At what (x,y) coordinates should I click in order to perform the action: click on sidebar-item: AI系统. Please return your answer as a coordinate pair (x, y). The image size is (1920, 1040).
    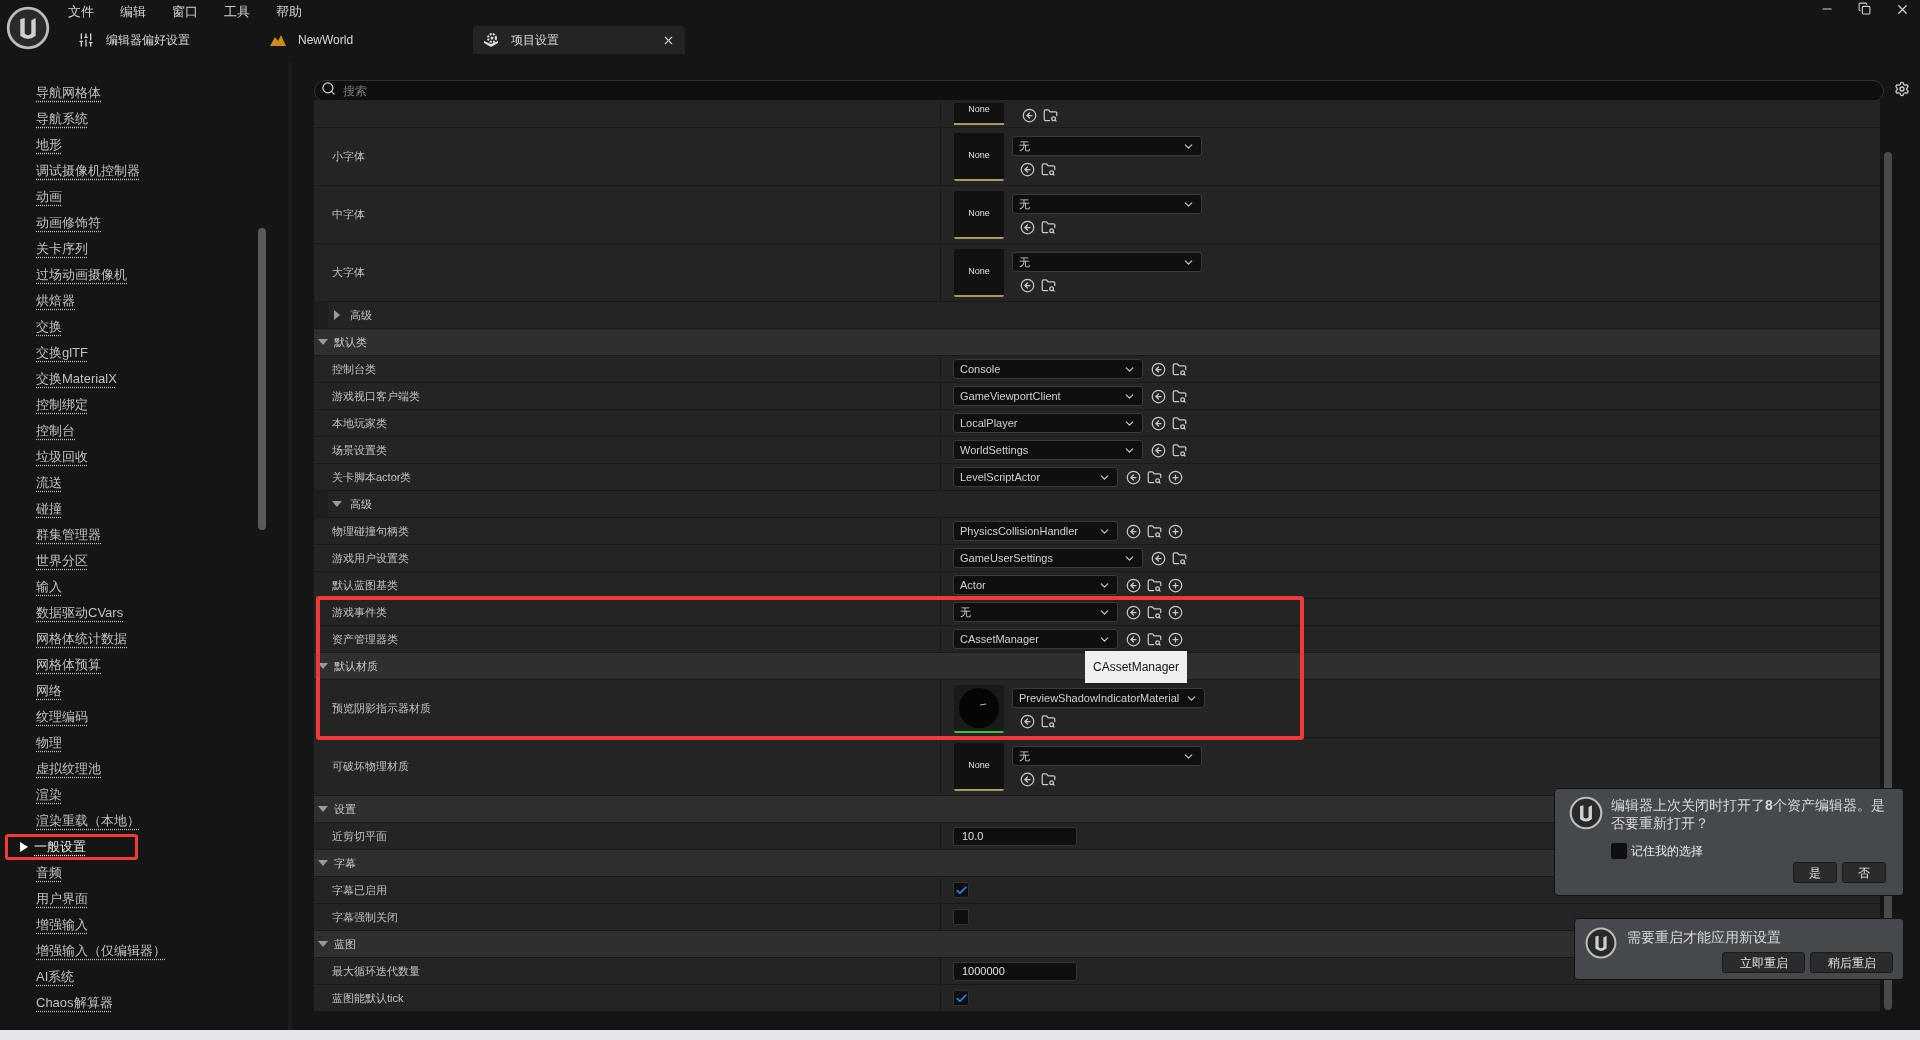
    Looking at the image, I should click on (144, 977).